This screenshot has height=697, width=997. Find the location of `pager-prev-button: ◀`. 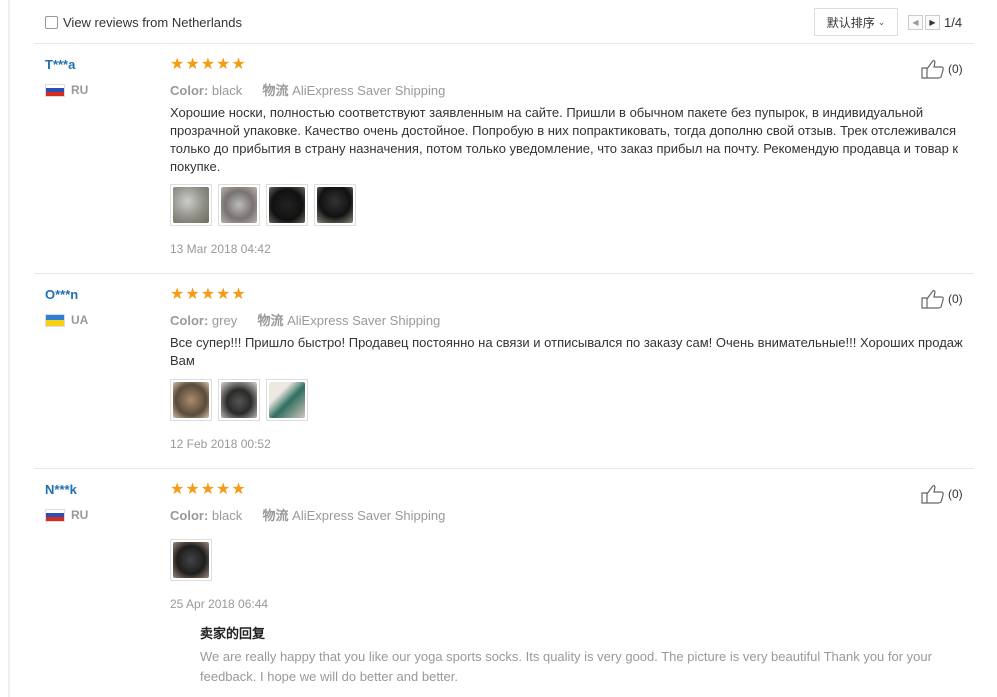

pager-prev-button: ◀ is located at coordinates (915, 22).